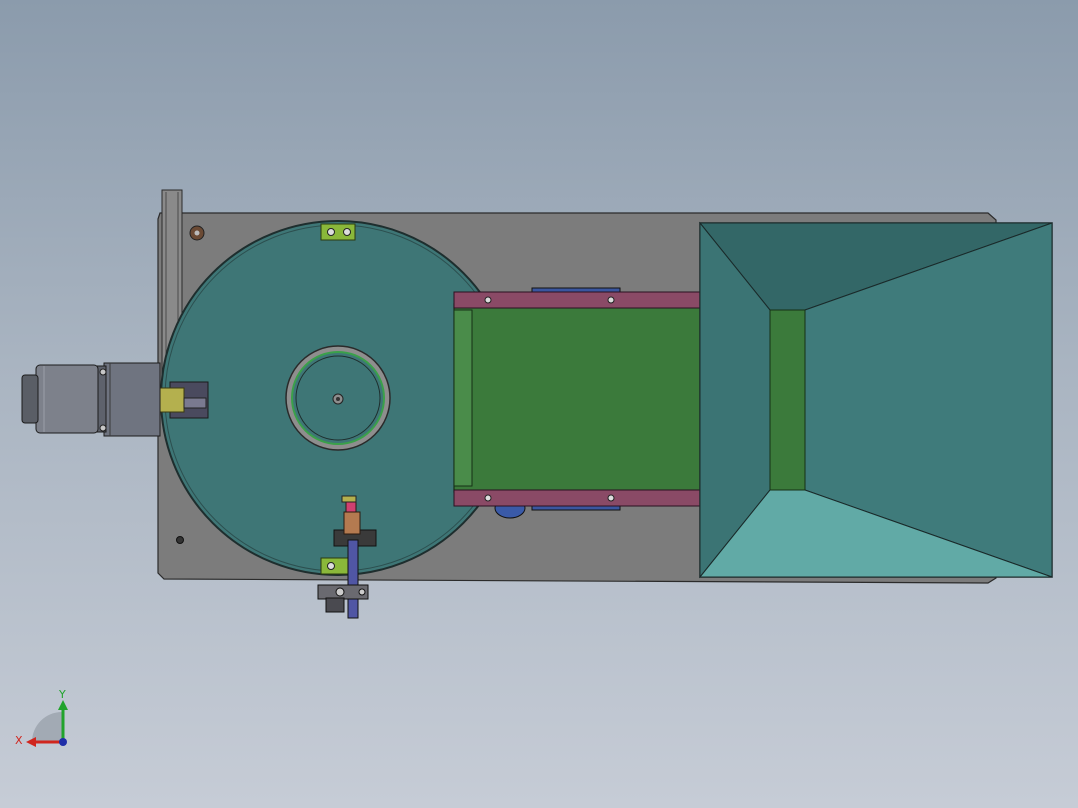  I want to click on hopper-outlet, so click(787, 400).